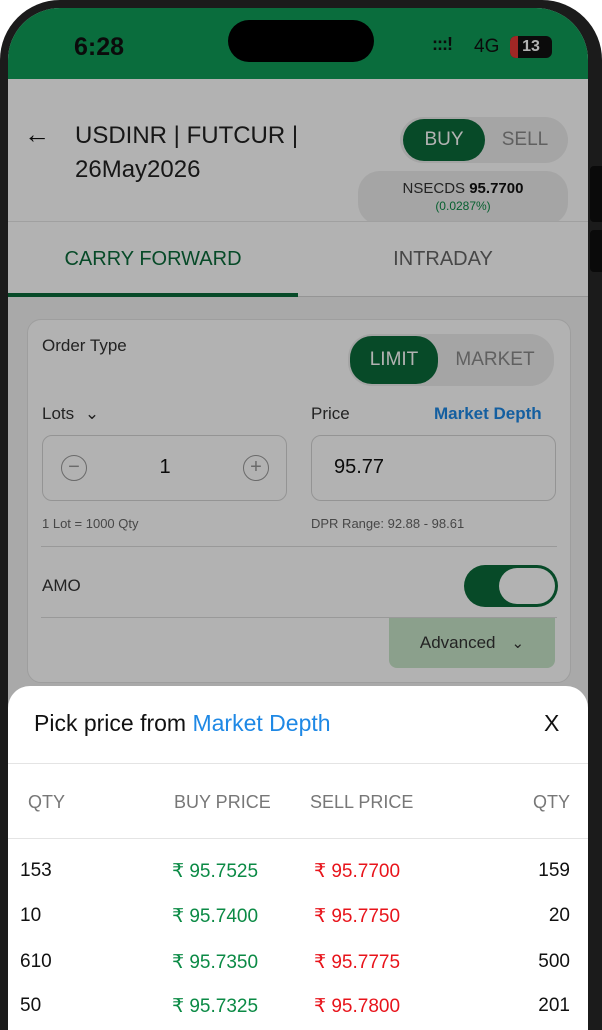 This screenshot has width=602, height=1030. I want to click on buy-price: ₹ 95.7325, so click(215, 1006).